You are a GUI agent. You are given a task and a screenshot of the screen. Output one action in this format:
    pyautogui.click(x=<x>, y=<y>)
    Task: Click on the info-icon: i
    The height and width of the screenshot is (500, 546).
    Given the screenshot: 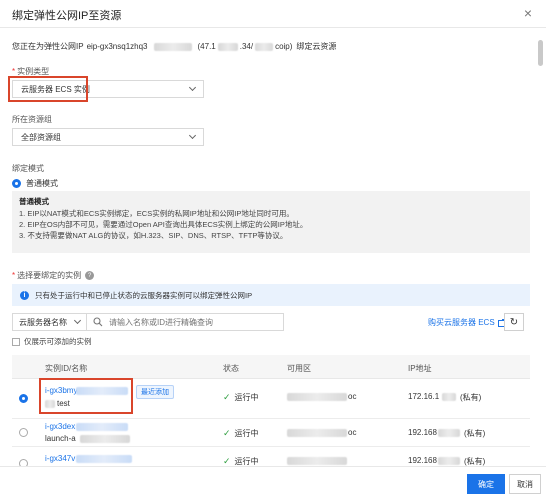 What is the action you would take?
    pyautogui.click(x=24, y=295)
    